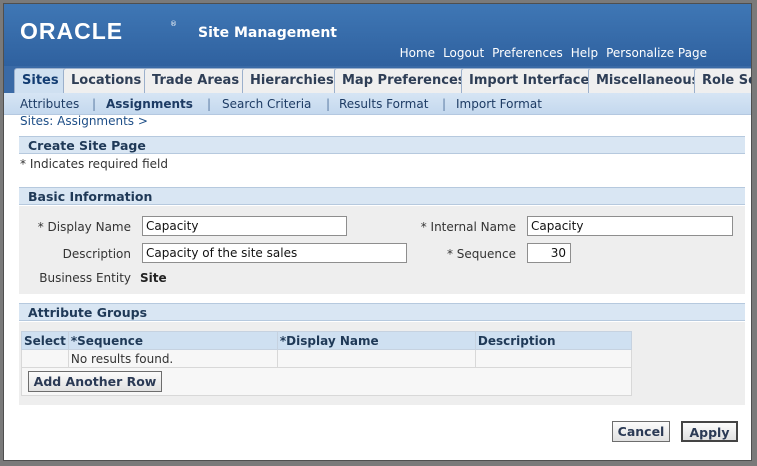 This screenshot has width=757, height=466. What do you see at coordinates (72, 31) in the screenshot?
I see `oracle-logo: ORACLE` at bounding box center [72, 31].